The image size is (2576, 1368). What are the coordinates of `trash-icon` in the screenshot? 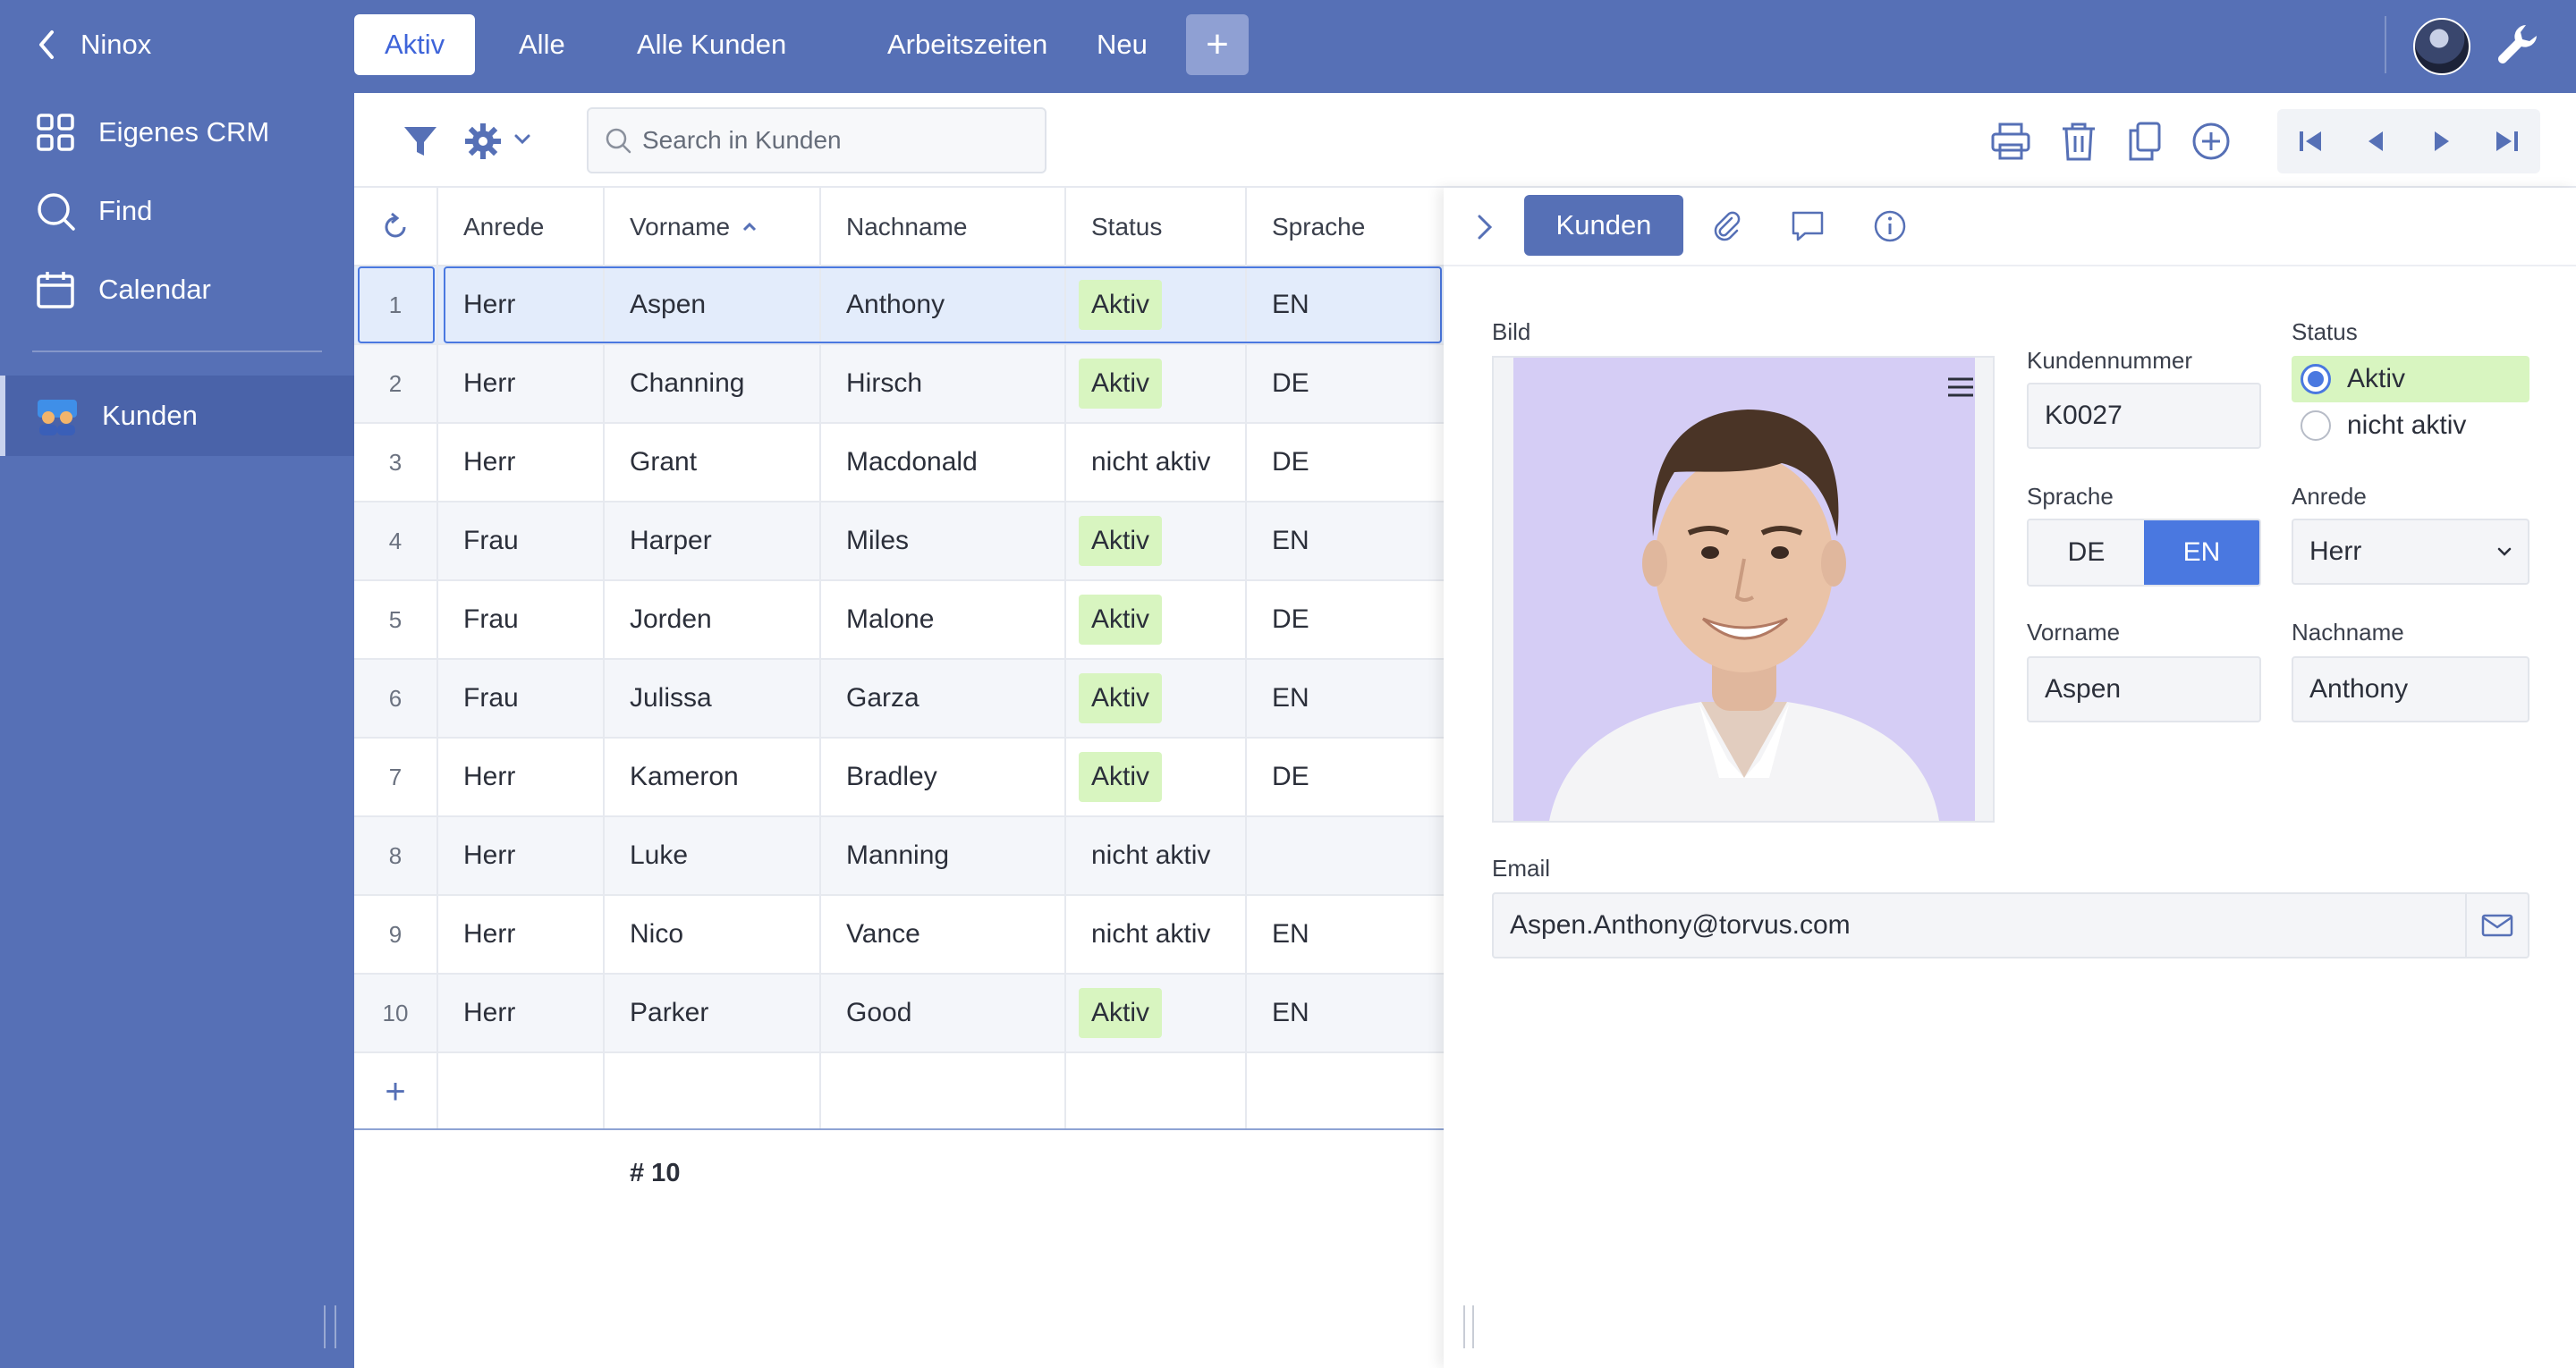 It's located at (2078, 142).